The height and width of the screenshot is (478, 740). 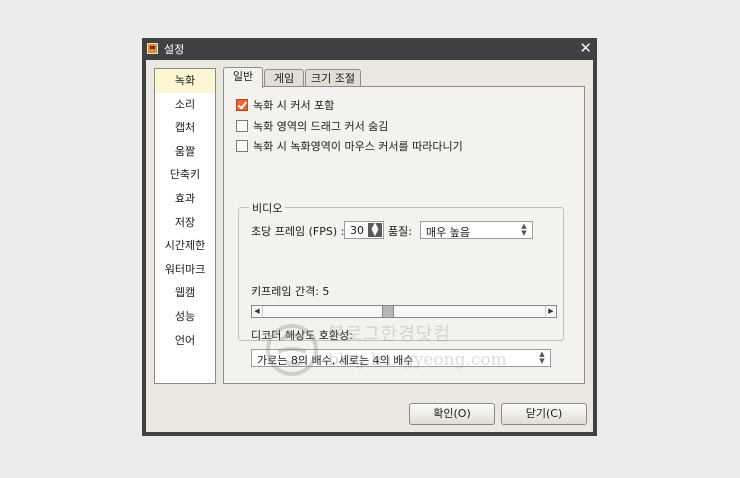 I want to click on video-group-title: 비디오, so click(x=267, y=208).